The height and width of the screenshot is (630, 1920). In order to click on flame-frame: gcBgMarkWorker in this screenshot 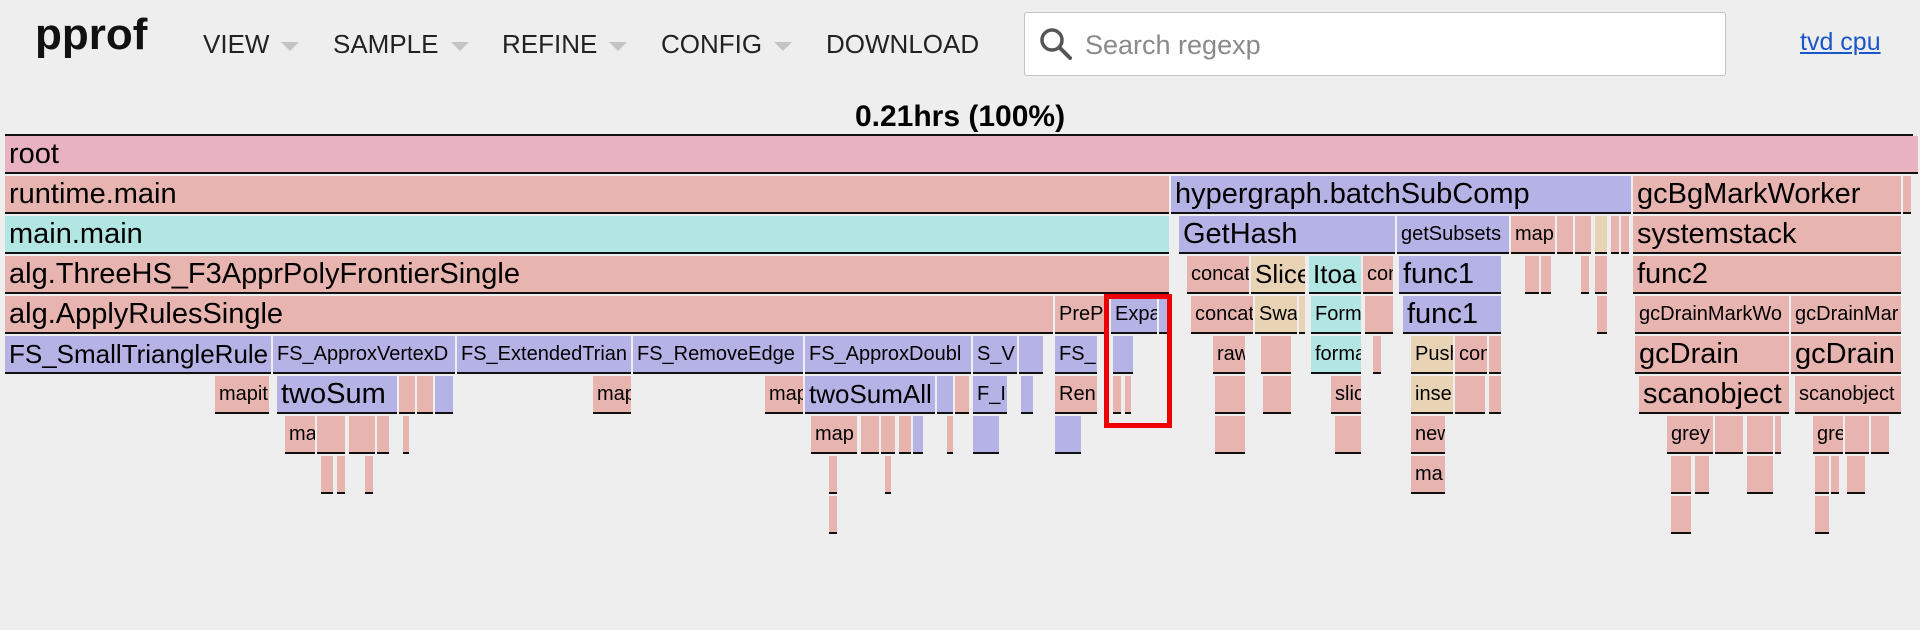, I will do `click(1767, 194)`.